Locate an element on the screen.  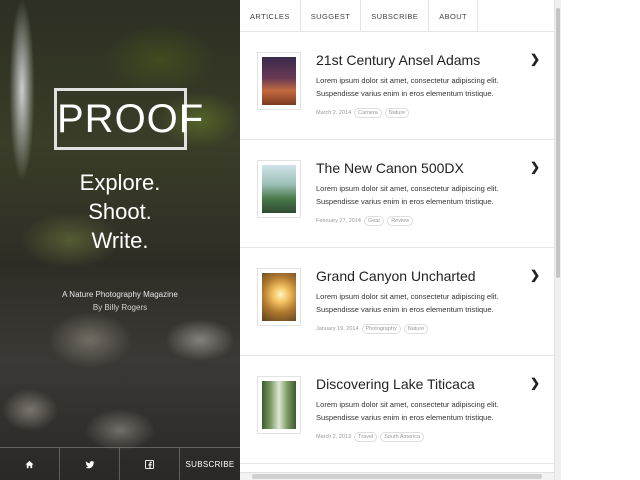
top-nav: ARTICLES SUGGEST SUBSCRIBE ABOUT is located at coordinates (397, 16).